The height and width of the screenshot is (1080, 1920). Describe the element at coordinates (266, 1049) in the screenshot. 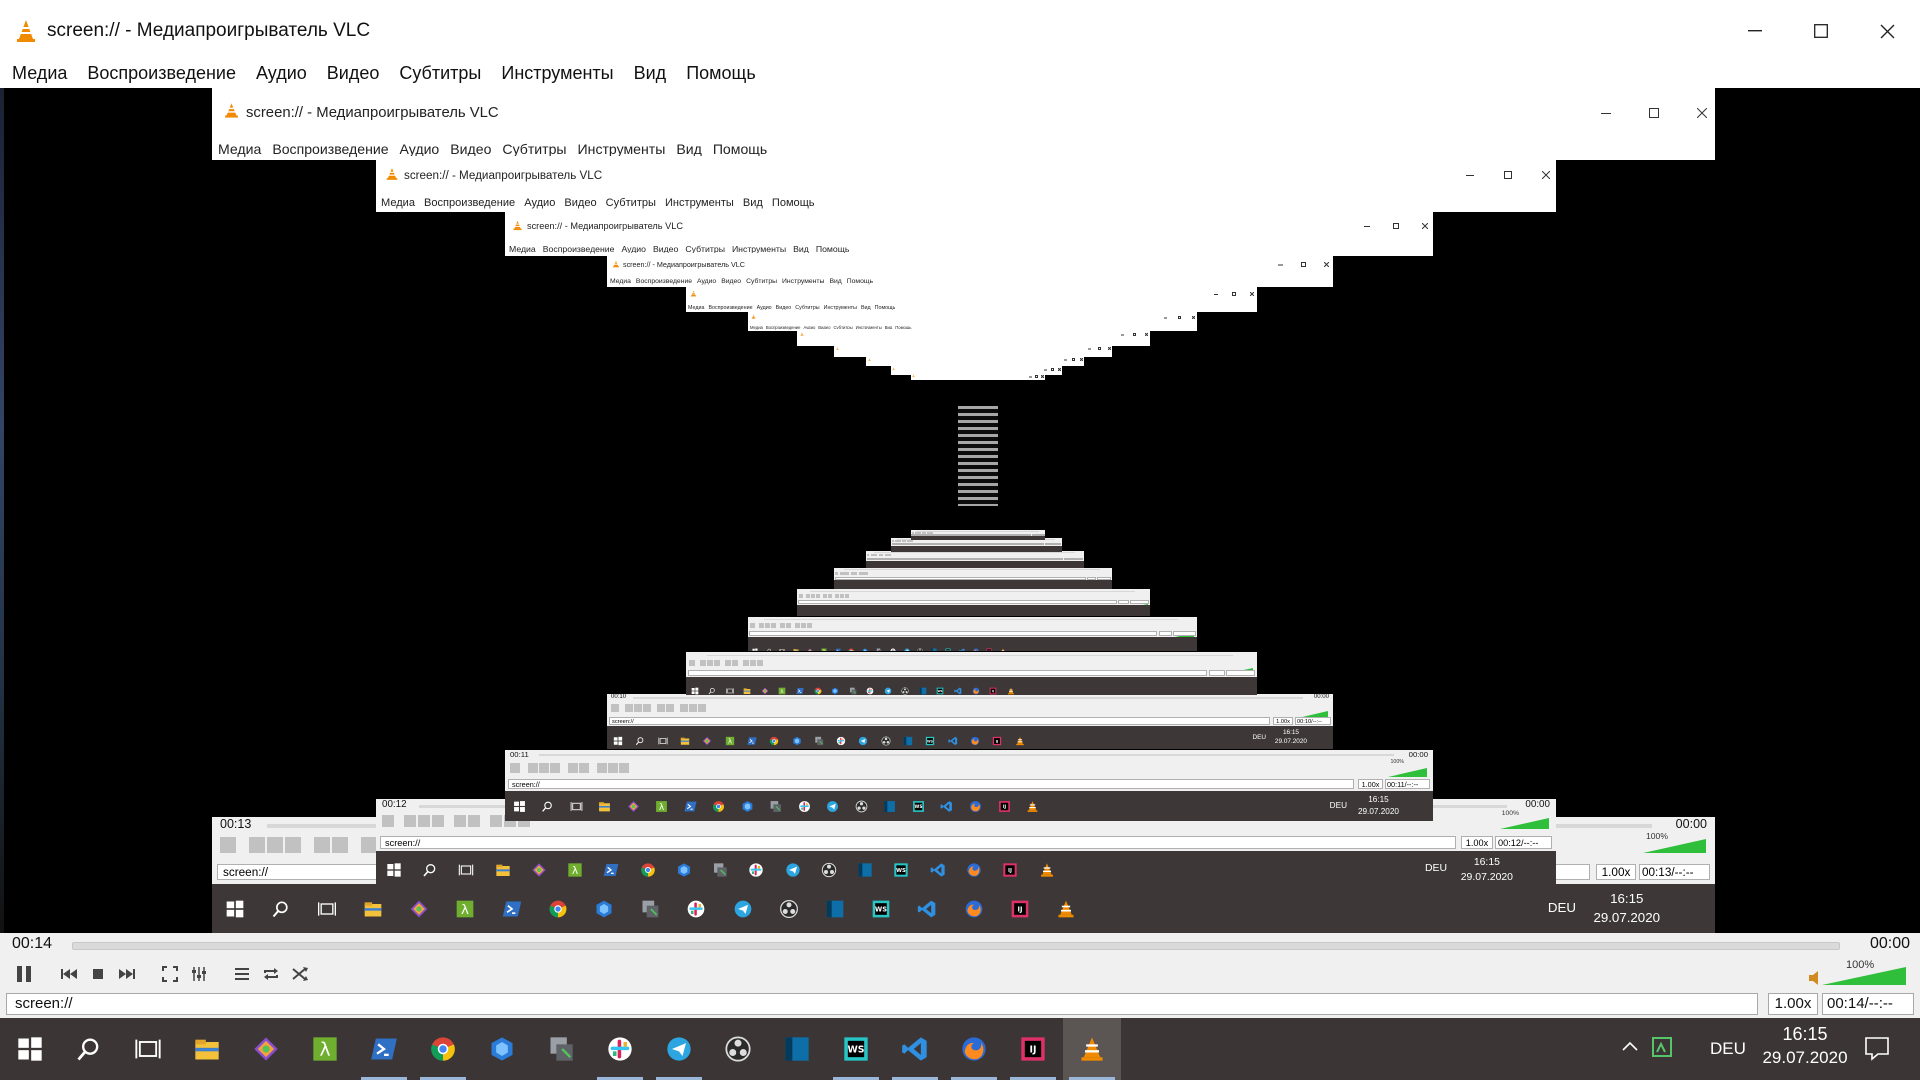

I see `taskbar-git-kraken` at that location.